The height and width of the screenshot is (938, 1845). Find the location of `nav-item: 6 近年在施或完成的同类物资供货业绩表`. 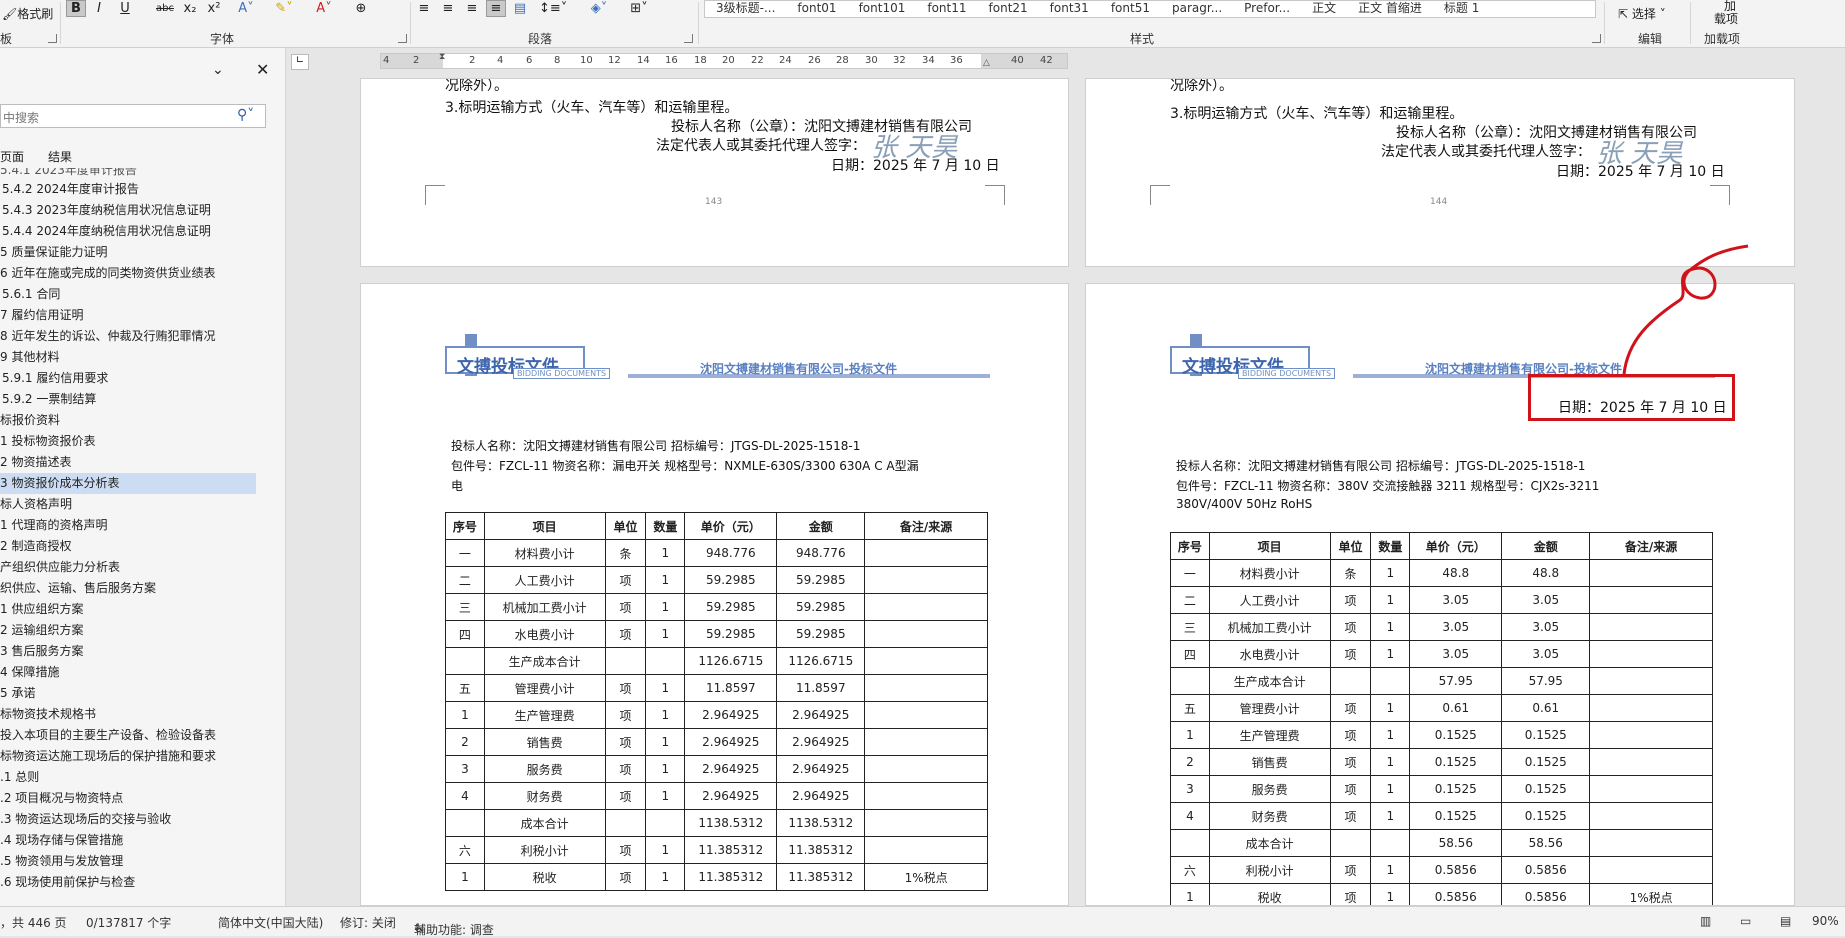

nav-item: 6 近年在施或完成的同类物资供货业绩表 is located at coordinates (128, 273).